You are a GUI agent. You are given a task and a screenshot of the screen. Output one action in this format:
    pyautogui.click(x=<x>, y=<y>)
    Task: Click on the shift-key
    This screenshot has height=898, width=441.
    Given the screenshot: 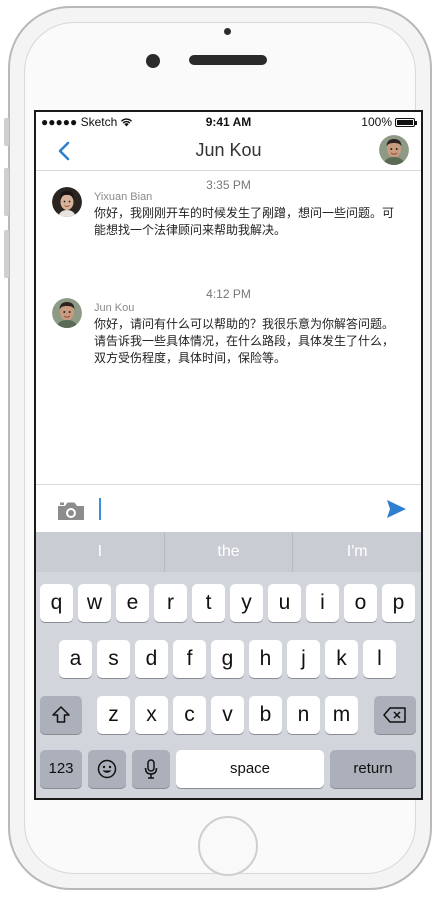 What is the action you would take?
    pyautogui.click(x=61, y=715)
    